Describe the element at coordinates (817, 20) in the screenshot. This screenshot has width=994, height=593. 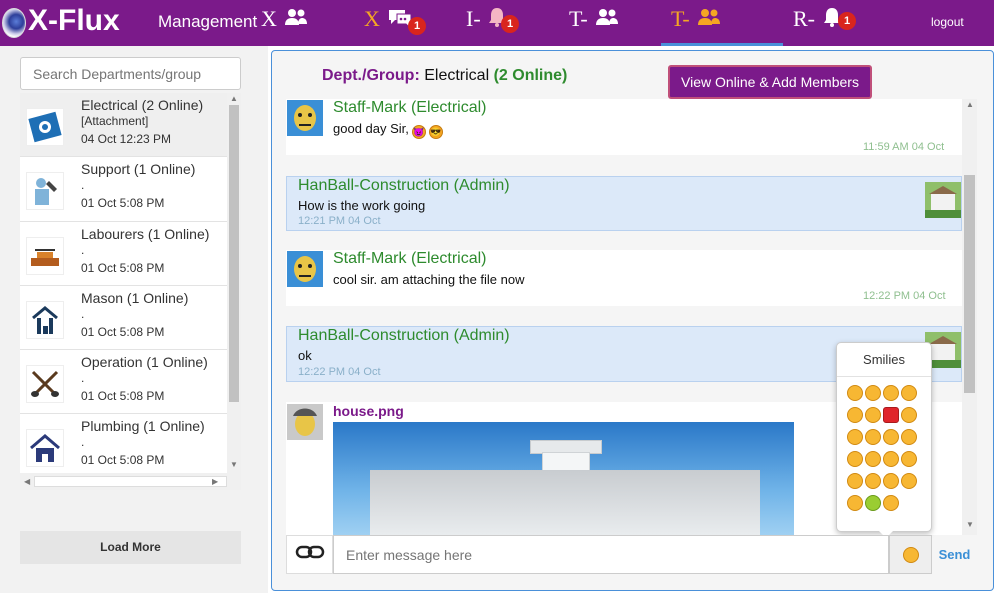
I see `nav-reminders: R-` at that location.